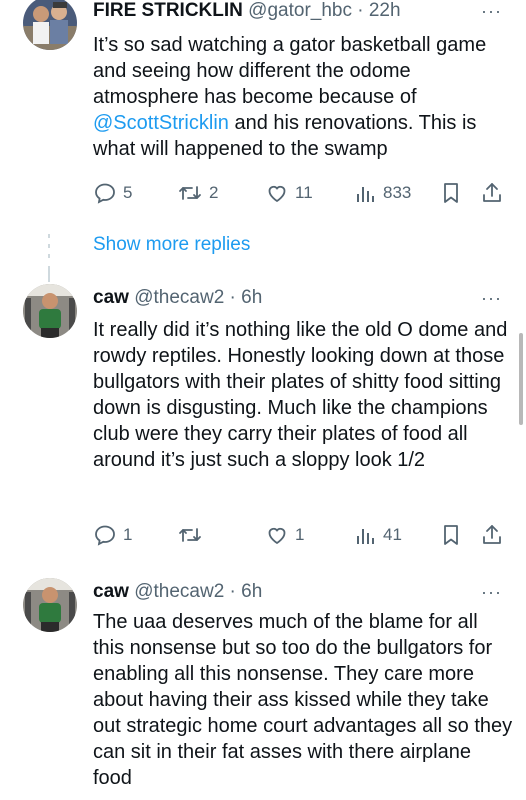 The image size is (526, 800). Describe the element at coordinates (49, 274) in the screenshot. I see `thread-line` at that location.